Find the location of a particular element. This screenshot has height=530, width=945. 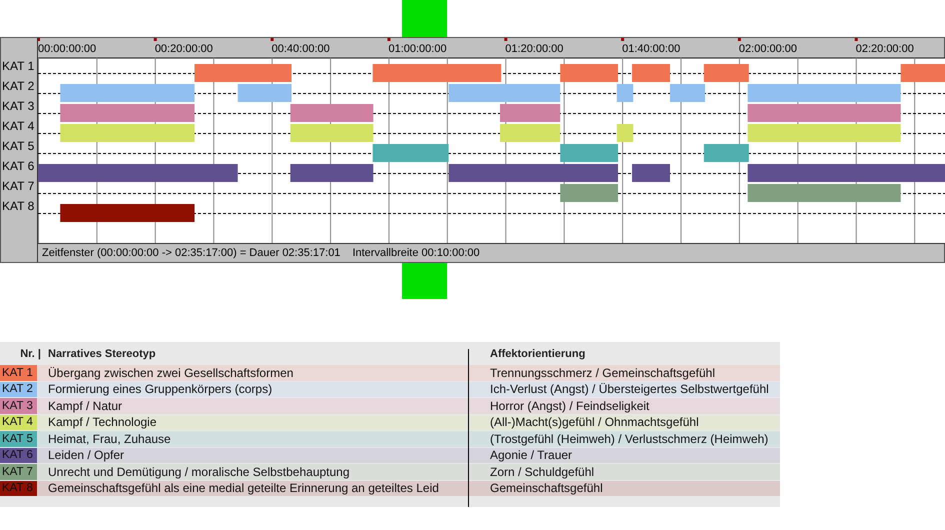

tick-label: 00:20:00:00 is located at coordinates (183, 49).